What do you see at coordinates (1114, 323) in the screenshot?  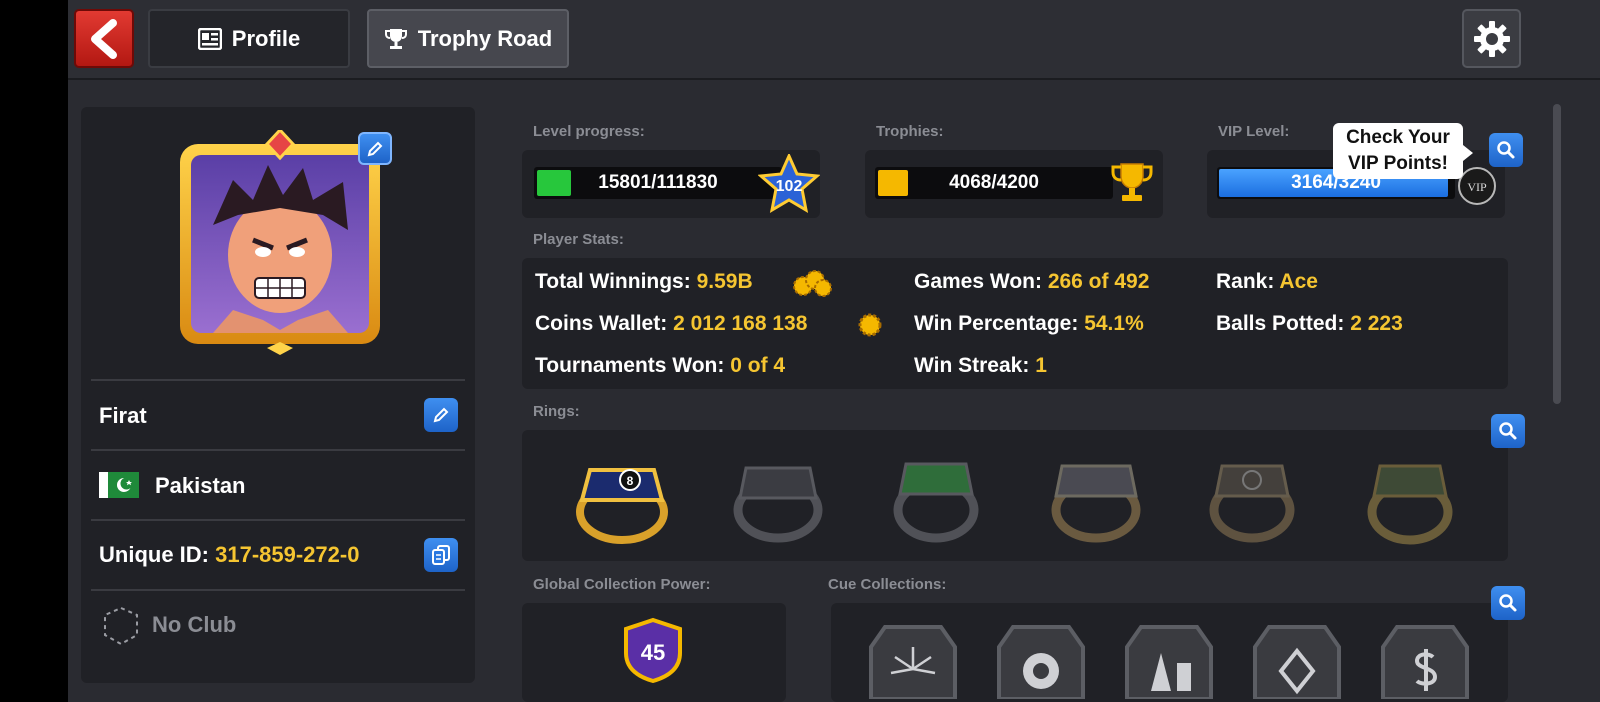 I see `stat-value: 54.1%` at bounding box center [1114, 323].